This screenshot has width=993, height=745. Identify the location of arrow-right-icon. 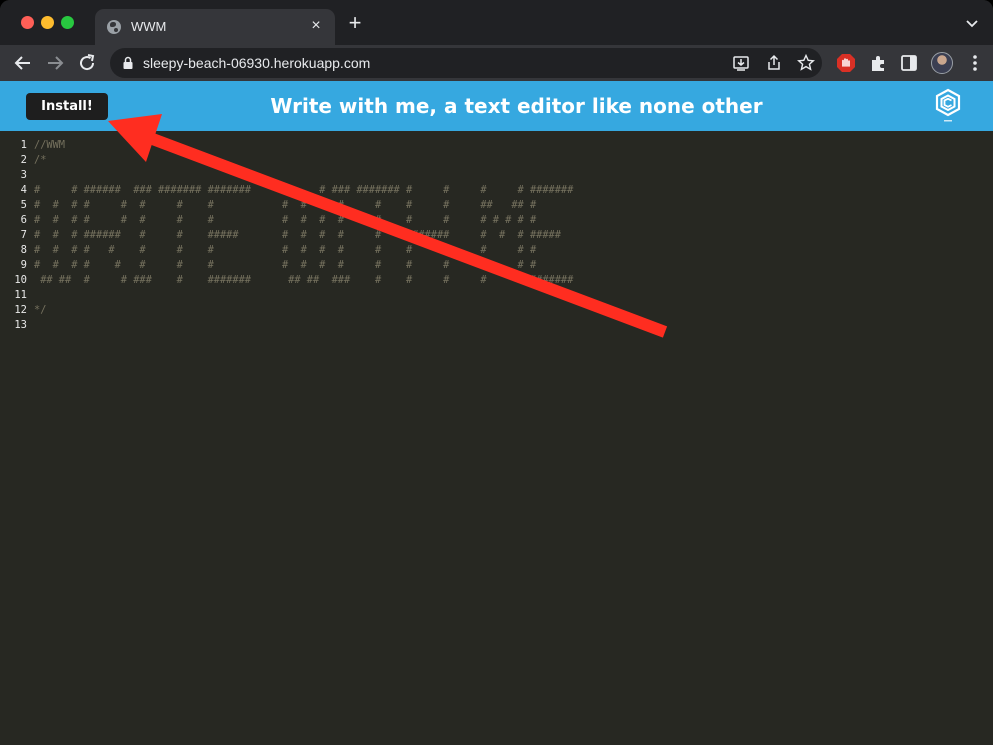
(56, 63).